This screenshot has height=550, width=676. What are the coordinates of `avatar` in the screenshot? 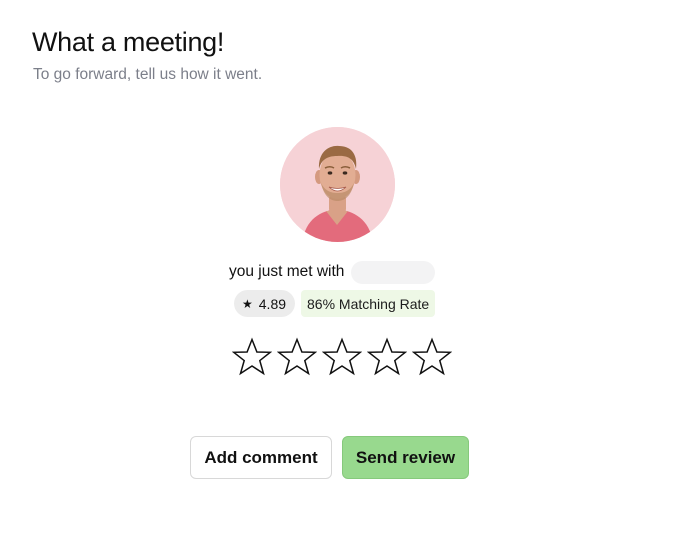 It's located at (337, 184).